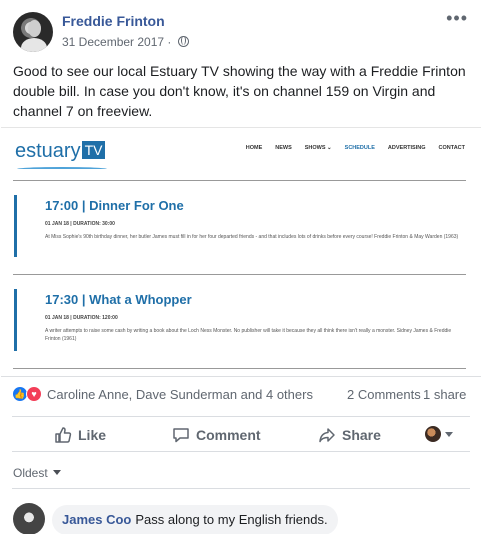  Describe the element at coordinates (114, 205) in the screenshot. I see `programme-title: 17:00 | Dinner For One` at that location.